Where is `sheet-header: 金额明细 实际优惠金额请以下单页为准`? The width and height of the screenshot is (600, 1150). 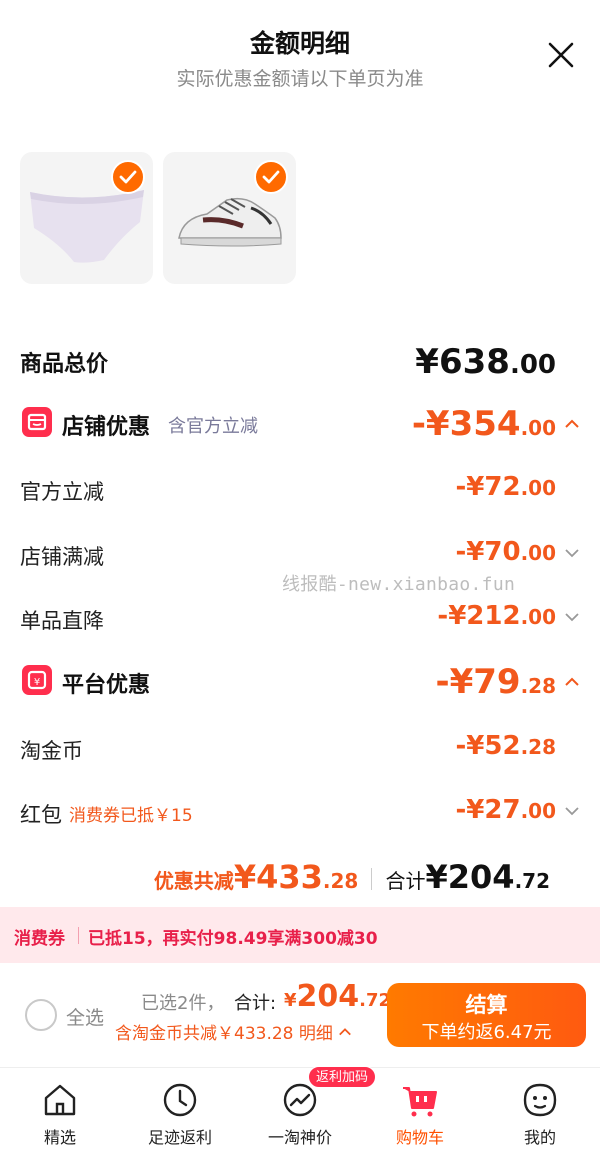 sheet-header: 金额明细 实际优惠金额请以下单页为准 is located at coordinates (300, 55).